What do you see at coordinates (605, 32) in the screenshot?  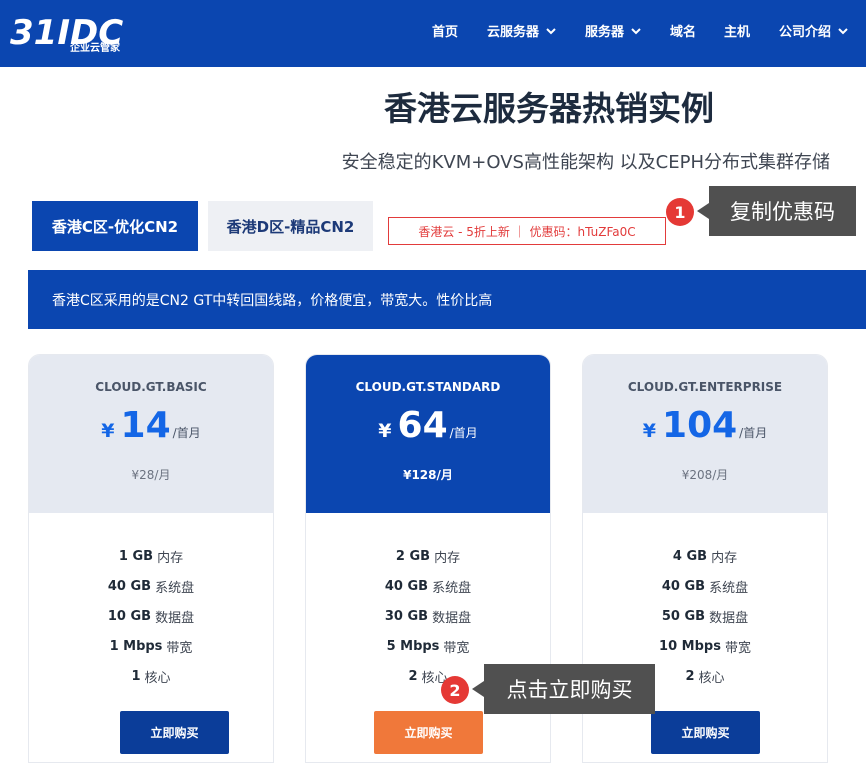 I see `nav-servers-label: 服务器` at bounding box center [605, 32].